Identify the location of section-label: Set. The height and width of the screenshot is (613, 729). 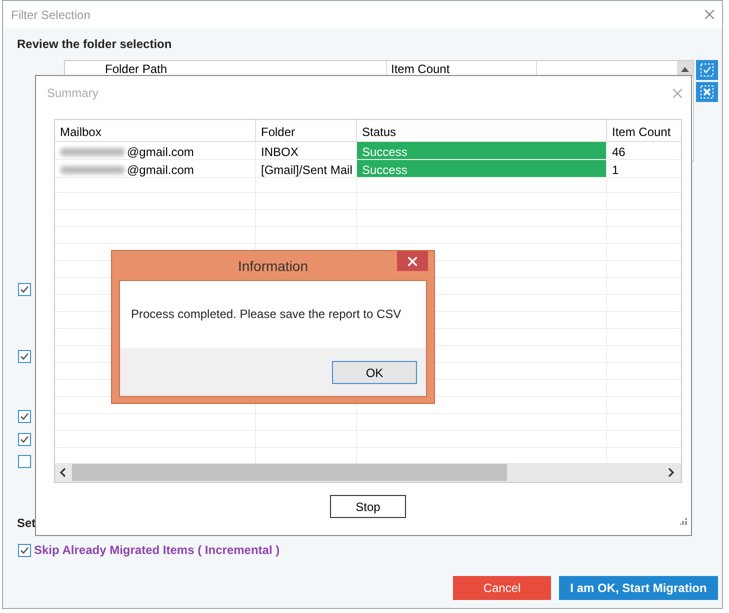
(26, 523).